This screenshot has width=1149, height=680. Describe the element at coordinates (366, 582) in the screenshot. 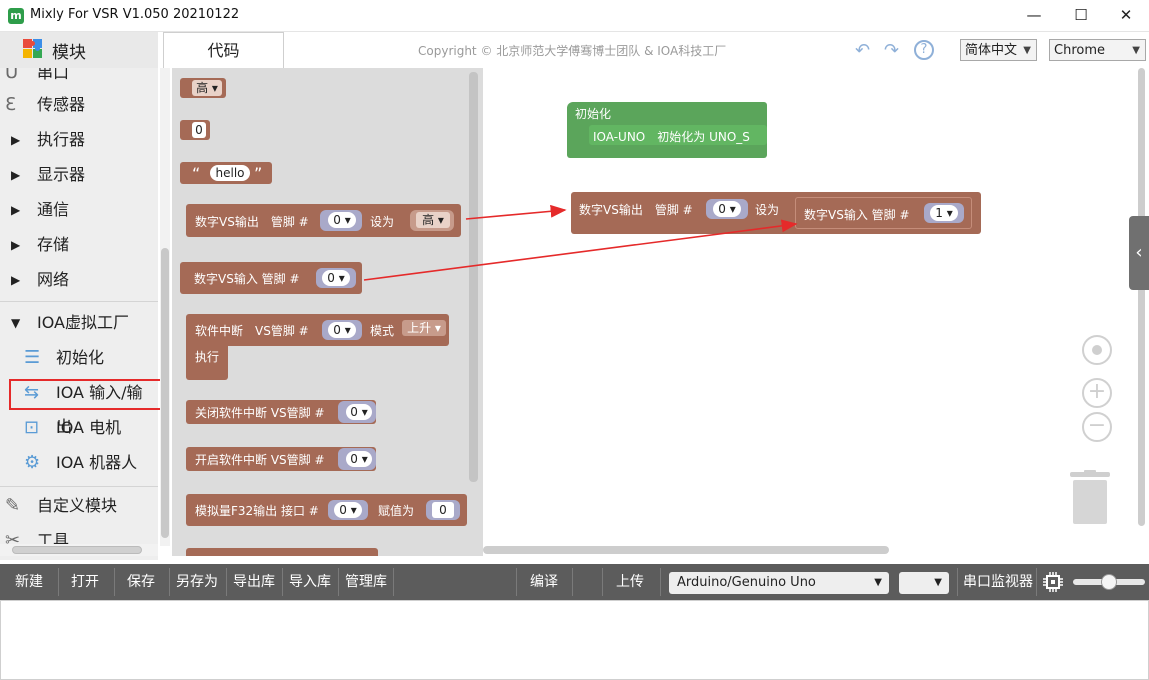

I see `manage-library-button: 管理库` at that location.